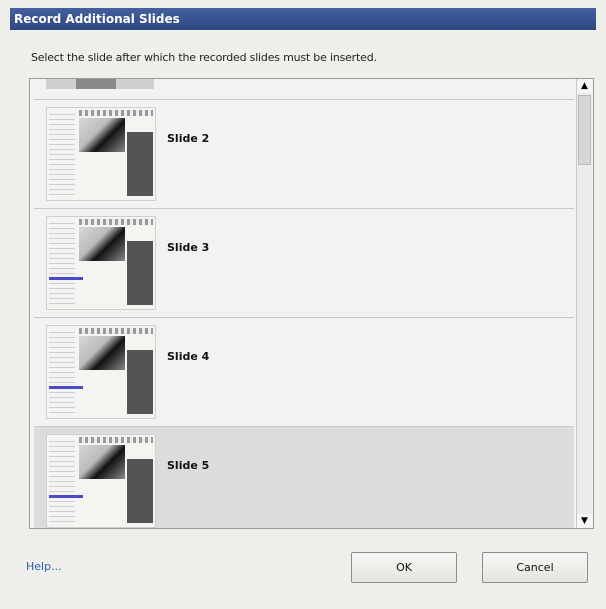 This screenshot has height=609, width=606. I want to click on vertical-scrollbar: ▲ ▼, so click(584, 303).